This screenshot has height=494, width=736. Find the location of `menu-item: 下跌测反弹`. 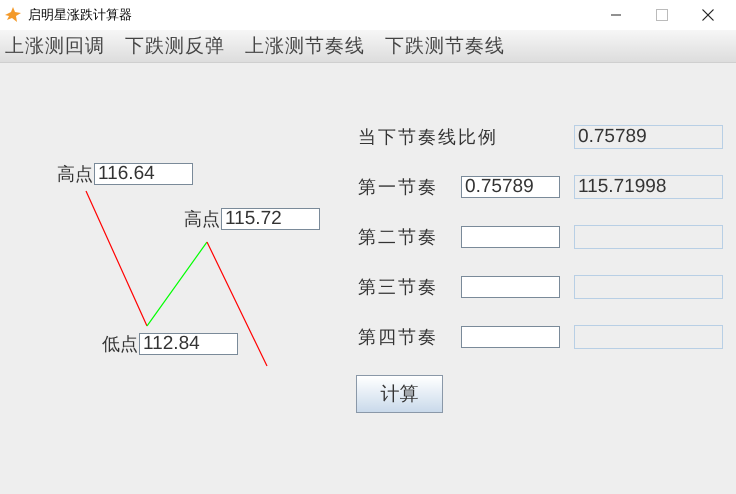

menu-item: 下跌测反弹 is located at coordinates (175, 46).